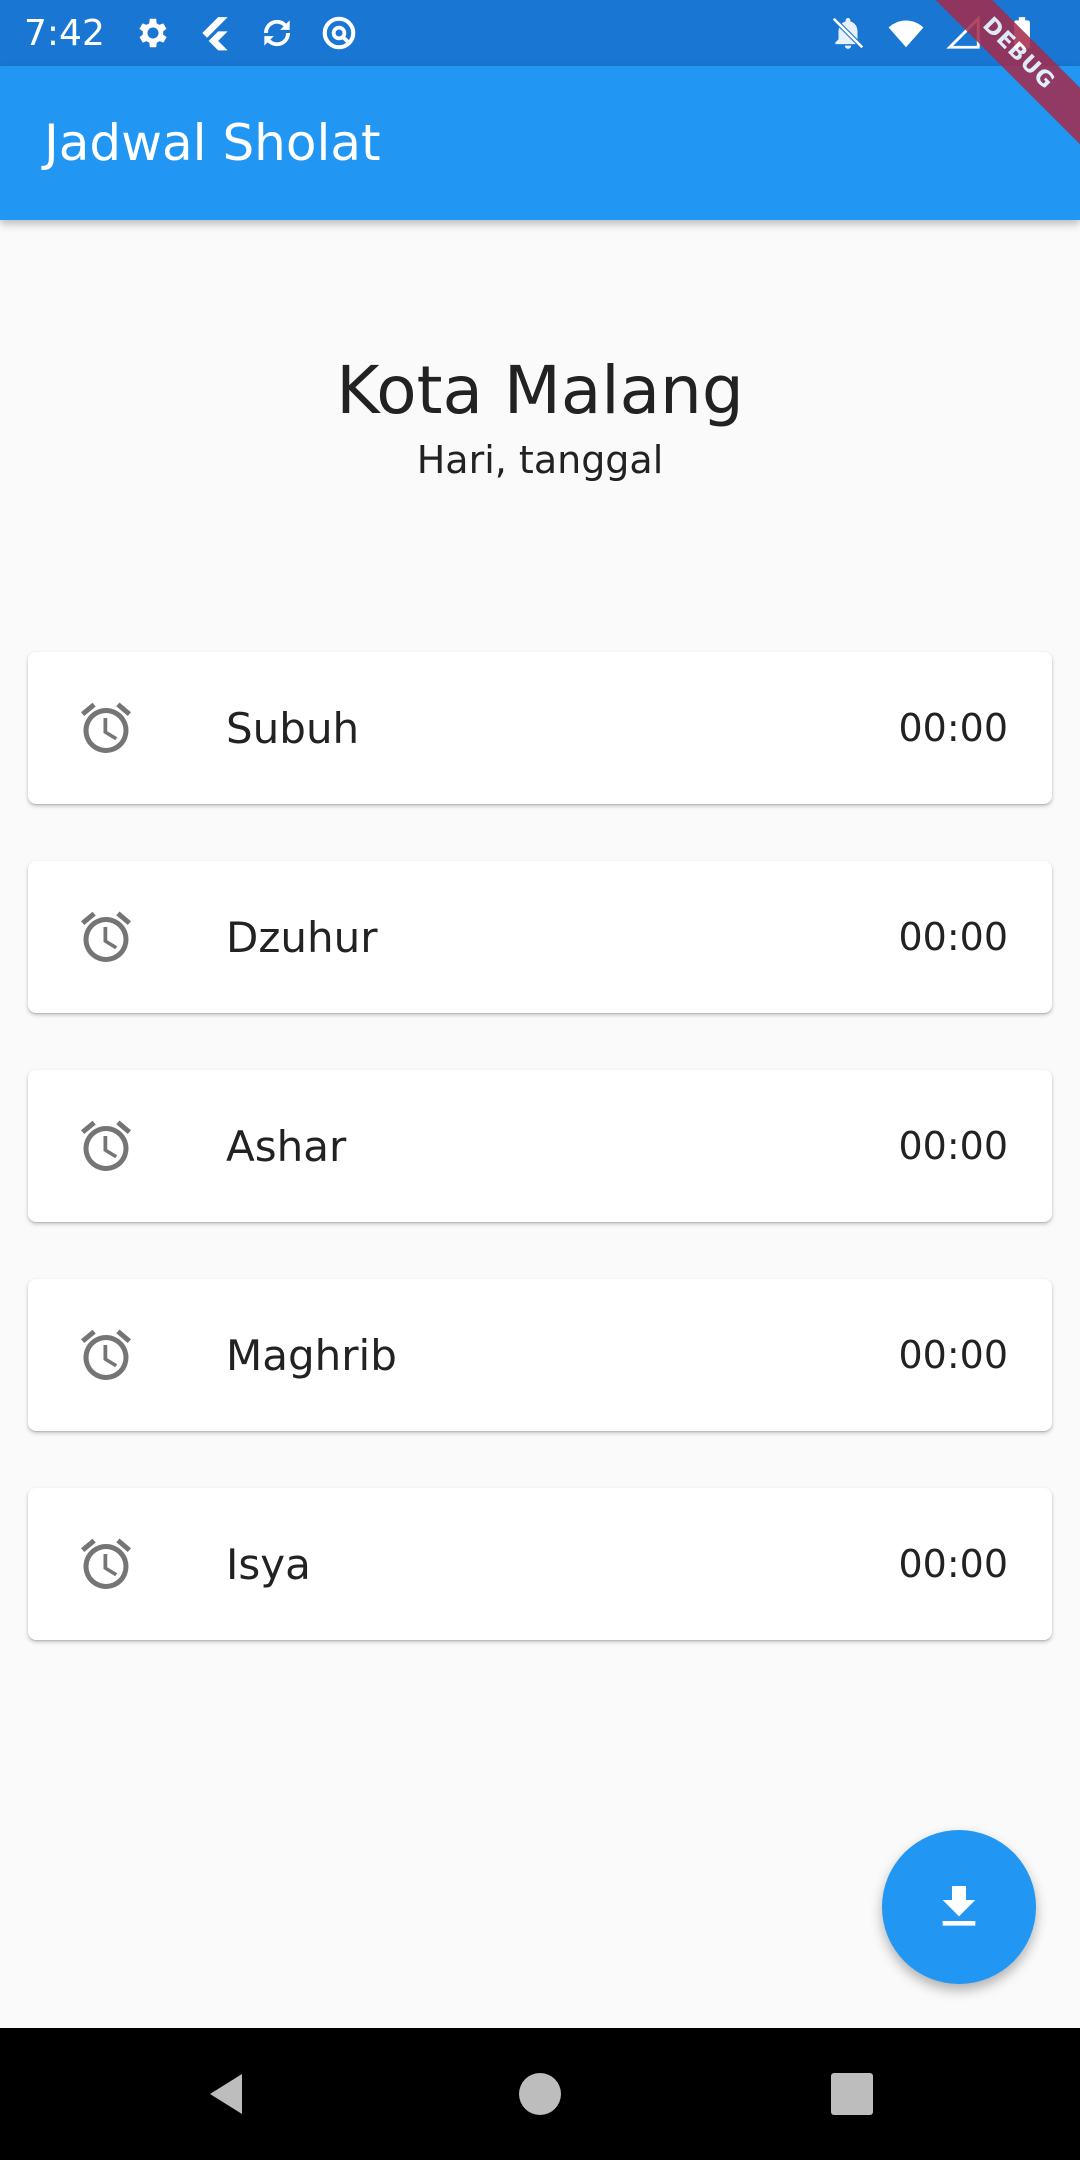 Image resolution: width=1080 pixels, height=2160 pixels. What do you see at coordinates (226, 2094) in the screenshot?
I see `back-icon` at bounding box center [226, 2094].